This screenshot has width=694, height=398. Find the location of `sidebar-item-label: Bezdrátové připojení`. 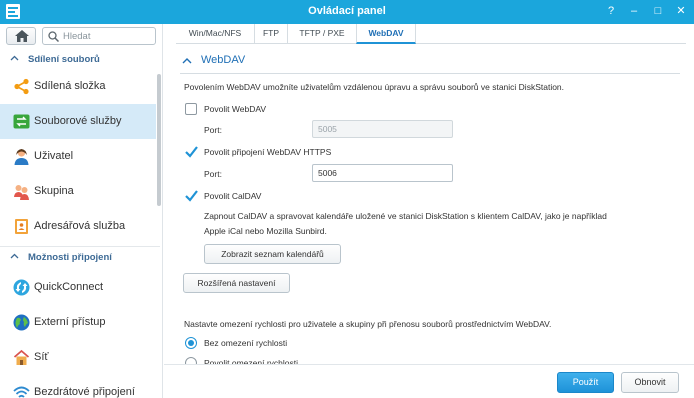

sidebar-item-label: Bezdrátové připojení is located at coordinates (84, 392).